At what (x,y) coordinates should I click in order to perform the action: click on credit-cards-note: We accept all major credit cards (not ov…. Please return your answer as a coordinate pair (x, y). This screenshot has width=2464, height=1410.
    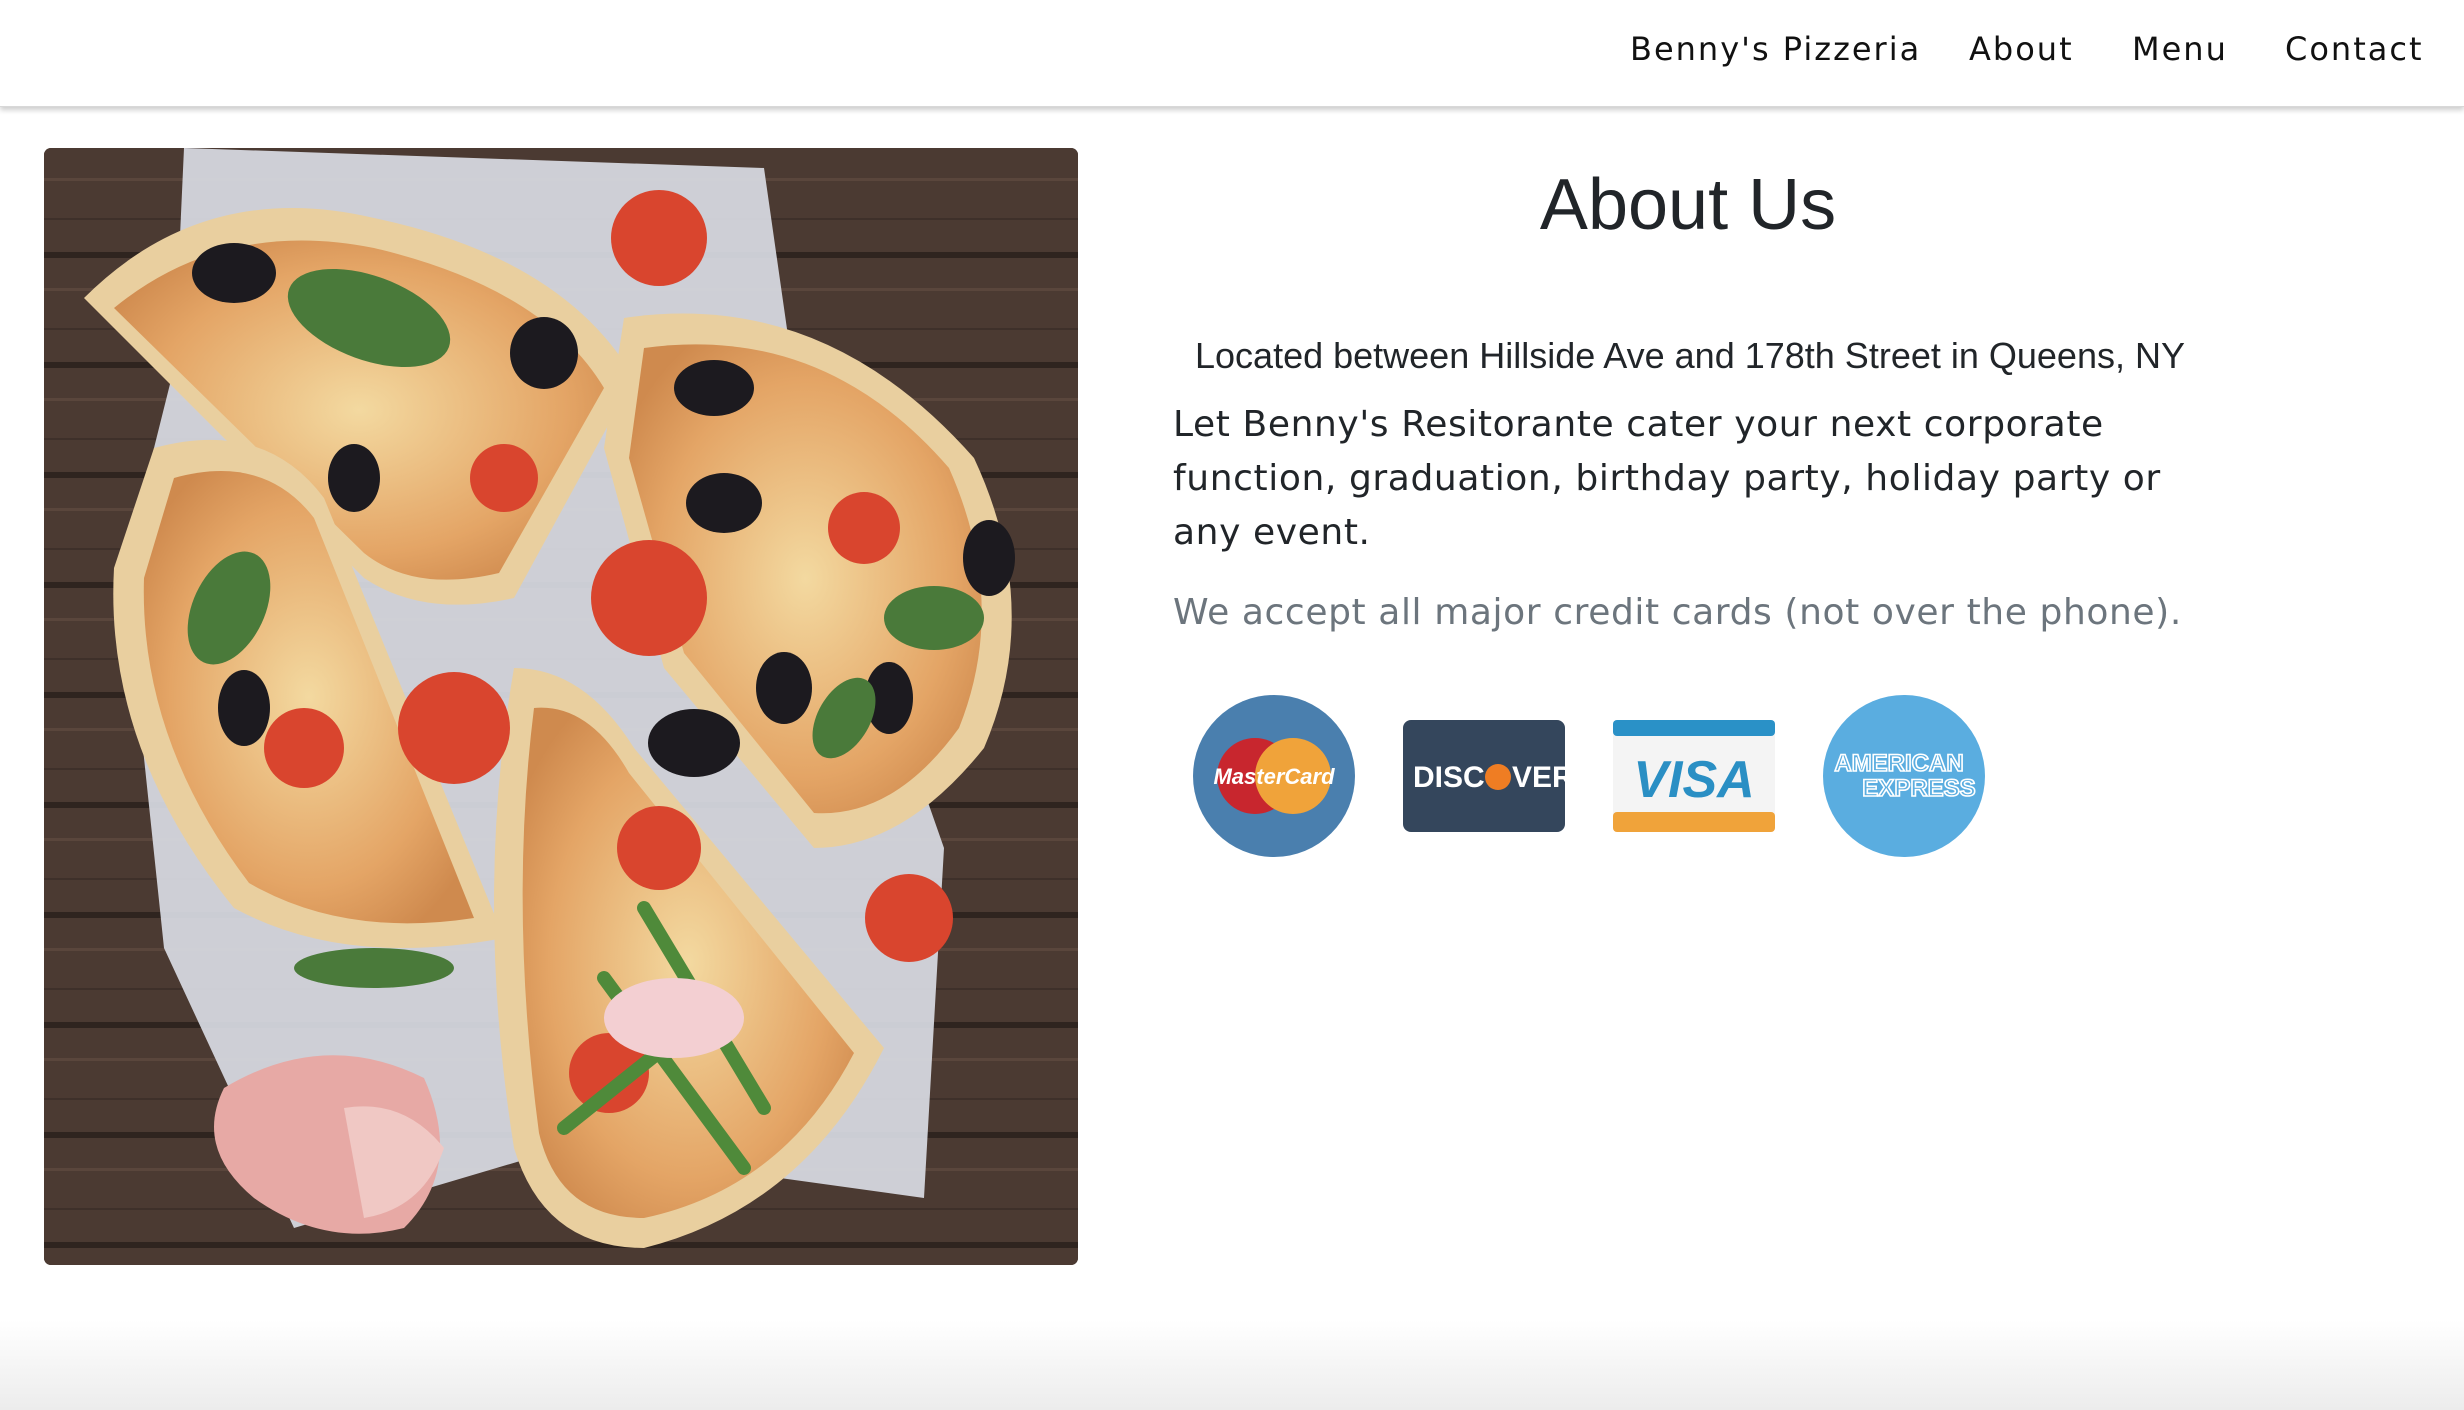
    Looking at the image, I should click on (1677, 612).